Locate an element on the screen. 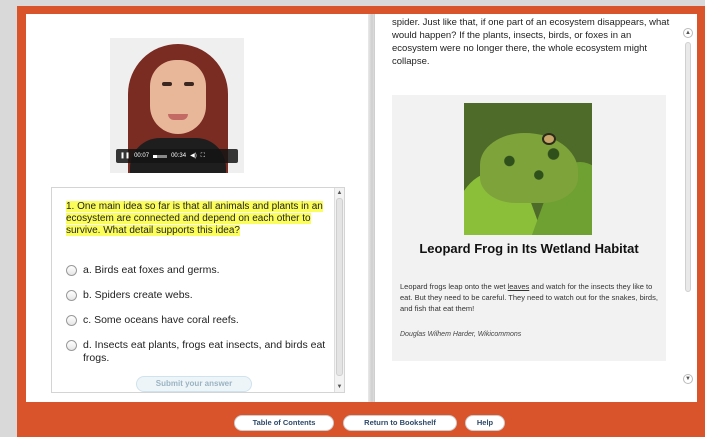 This screenshot has width=705, height=437. return-to-bookshelf-button: Return to Bookshelf is located at coordinates (400, 423).